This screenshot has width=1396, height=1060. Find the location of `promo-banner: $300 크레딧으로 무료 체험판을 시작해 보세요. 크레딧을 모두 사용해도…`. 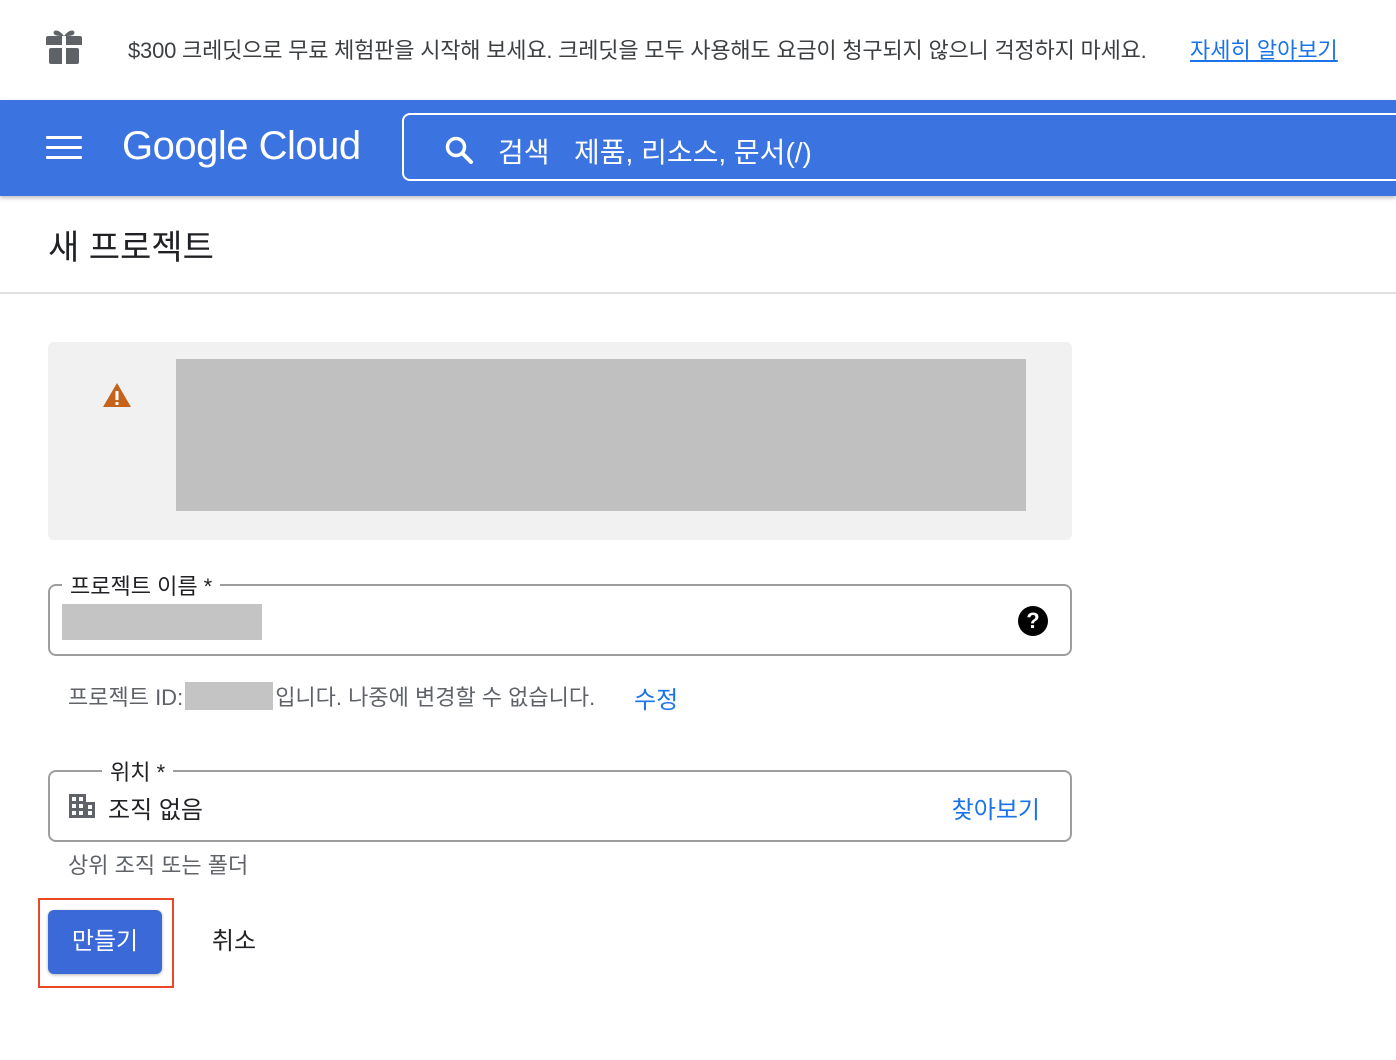

promo-banner: $300 크레딧으로 무료 체험판을 시작해 보세요. 크레딧을 모두 사용해도… is located at coordinates (698, 49).